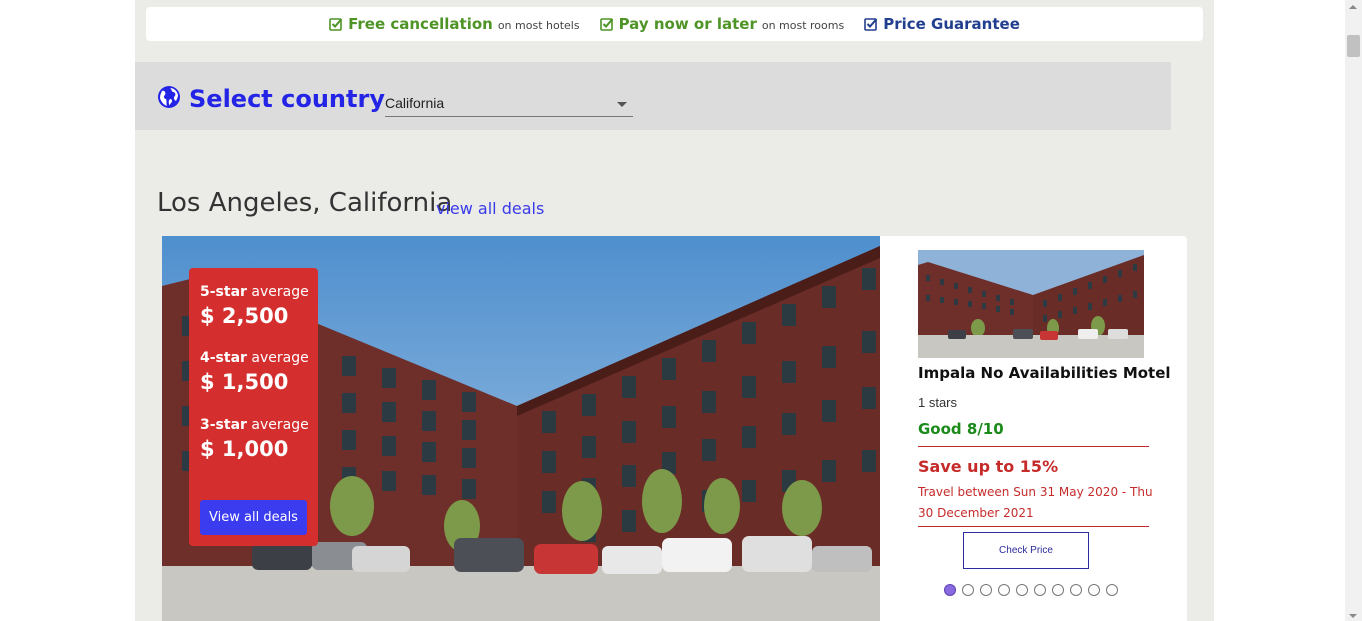  I want to click on star-level: 4-star, so click(223, 358).